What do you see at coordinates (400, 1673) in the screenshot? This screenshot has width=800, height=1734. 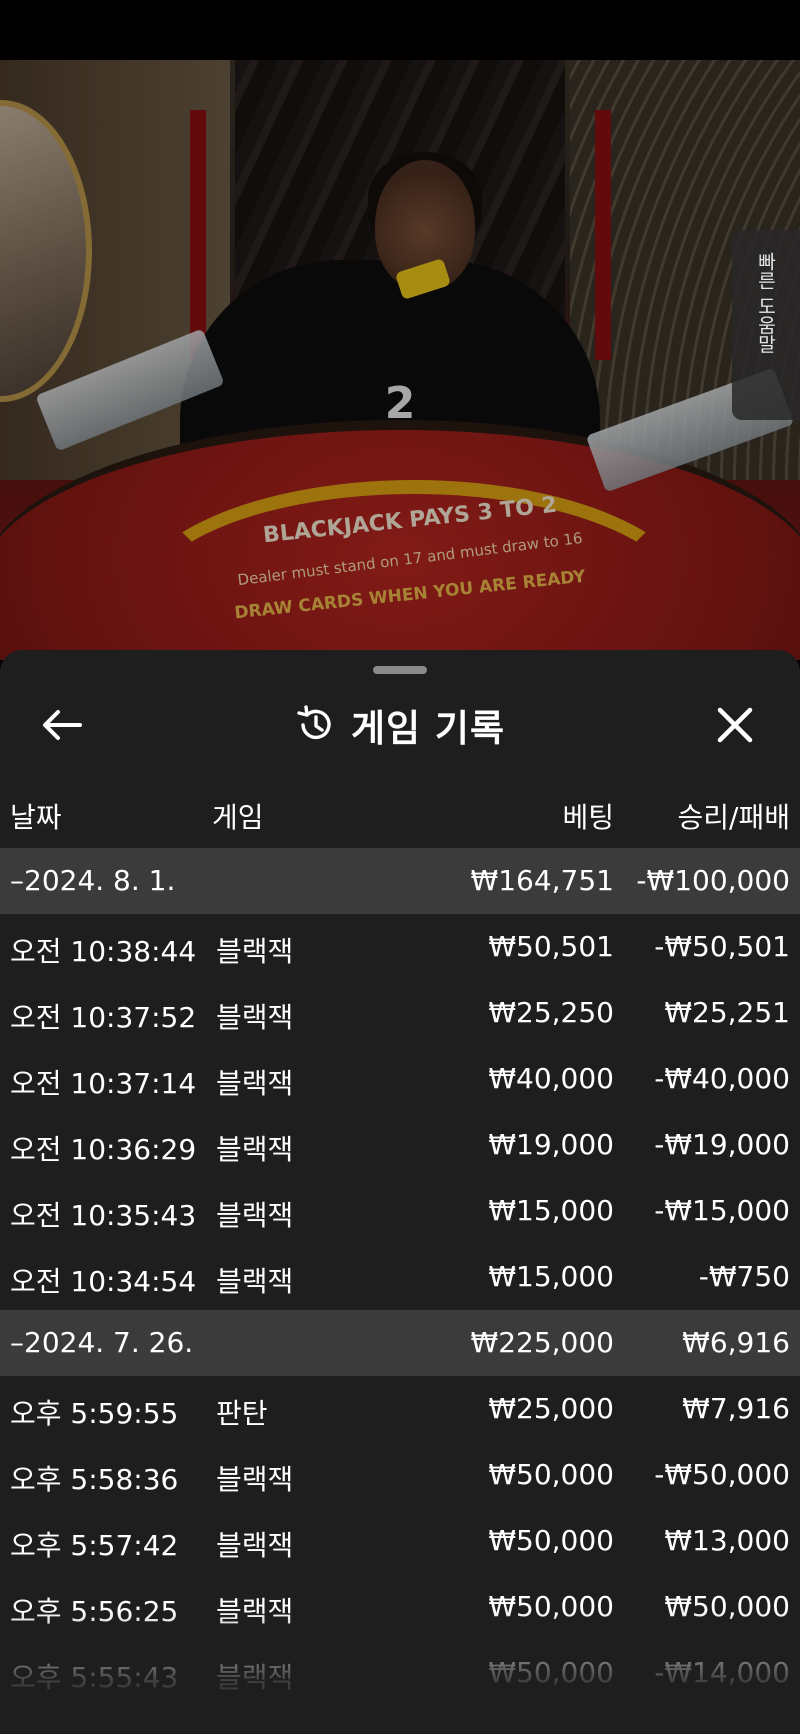 I see `history-row: 오후 5:55:43 블랙잭 ₩50,000 -₩14,000` at bounding box center [400, 1673].